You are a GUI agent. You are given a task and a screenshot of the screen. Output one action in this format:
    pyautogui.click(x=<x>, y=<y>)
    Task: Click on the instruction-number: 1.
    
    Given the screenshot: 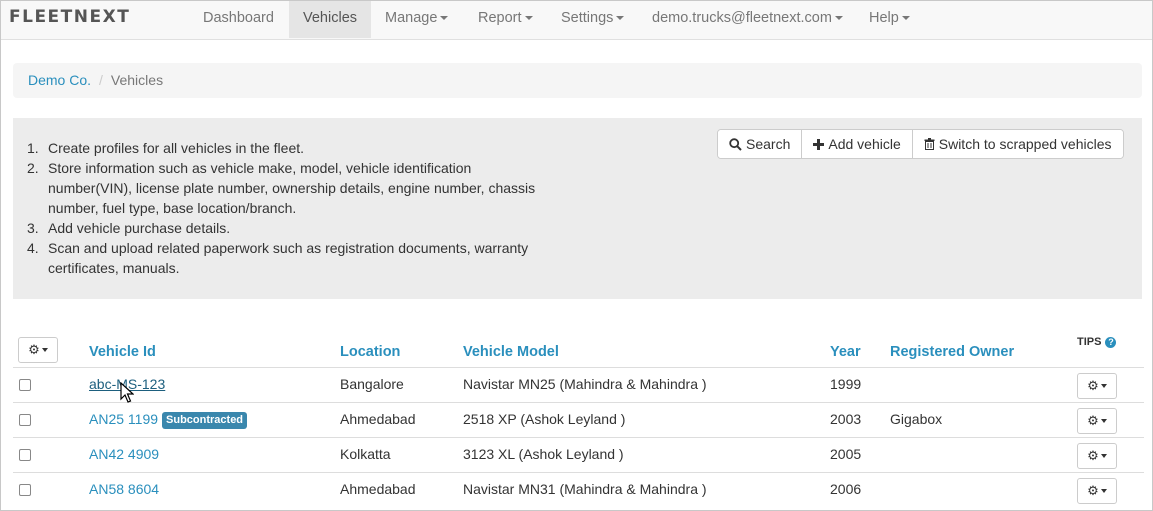 What is the action you would take?
    pyautogui.click(x=33, y=148)
    